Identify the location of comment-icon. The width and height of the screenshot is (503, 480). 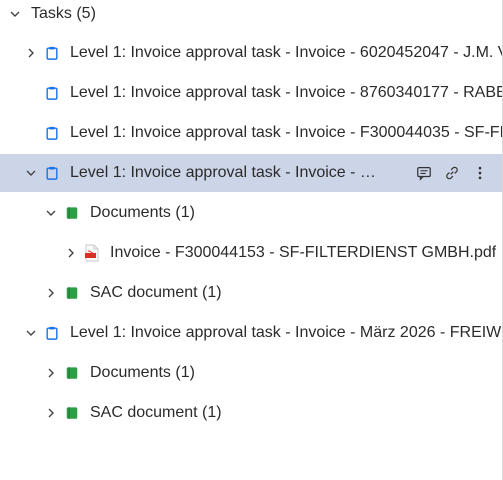
(424, 173).